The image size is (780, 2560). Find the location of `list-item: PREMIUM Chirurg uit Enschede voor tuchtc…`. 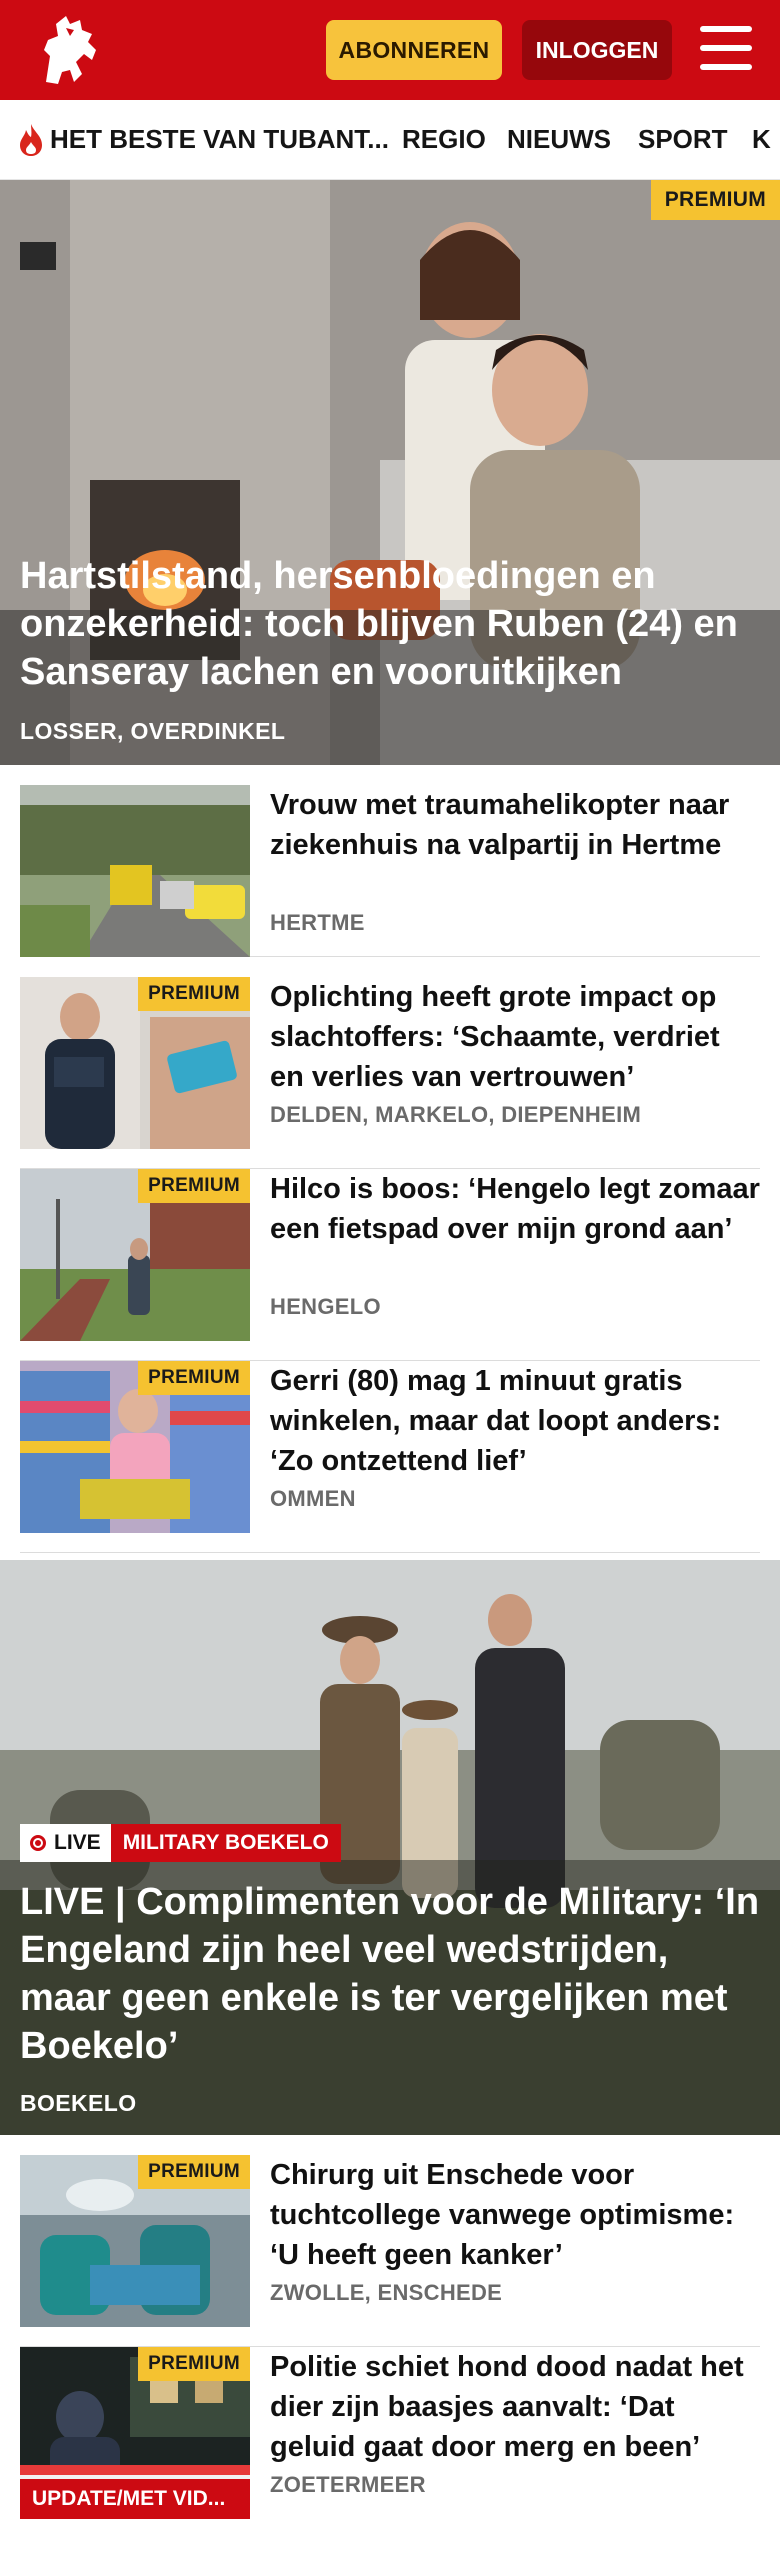

list-item: PREMIUM Chirurg uit Enschede voor tuchtc… is located at coordinates (390, 2251).